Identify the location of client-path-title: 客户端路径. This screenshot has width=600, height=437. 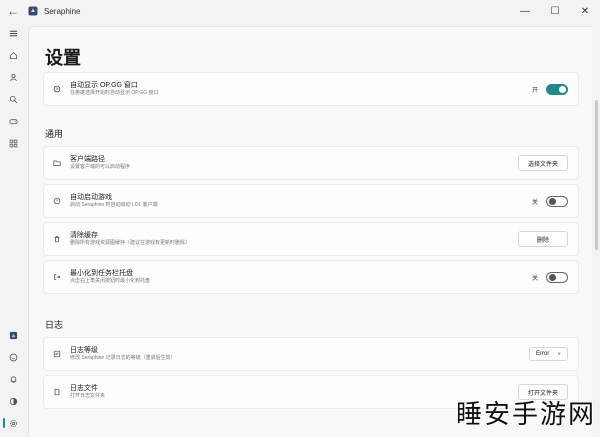
(87, 159).